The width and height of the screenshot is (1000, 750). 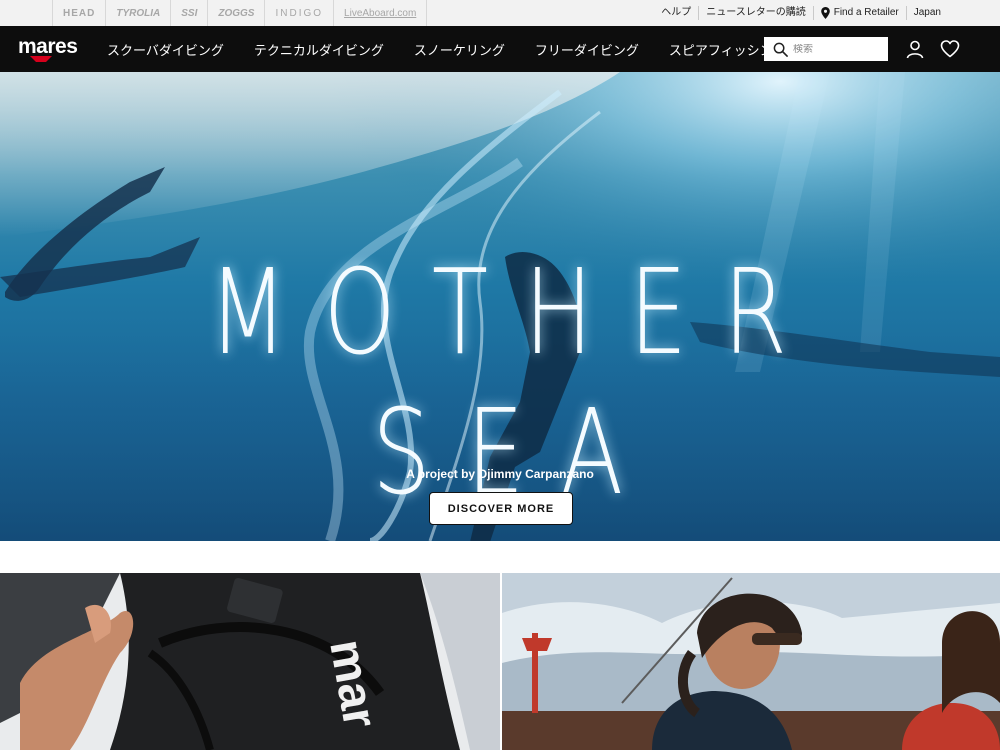 What do you see at coordinates (926, 13) in the screenshot?
I see `country-selector: Japan` at bounding box center [926, 13].